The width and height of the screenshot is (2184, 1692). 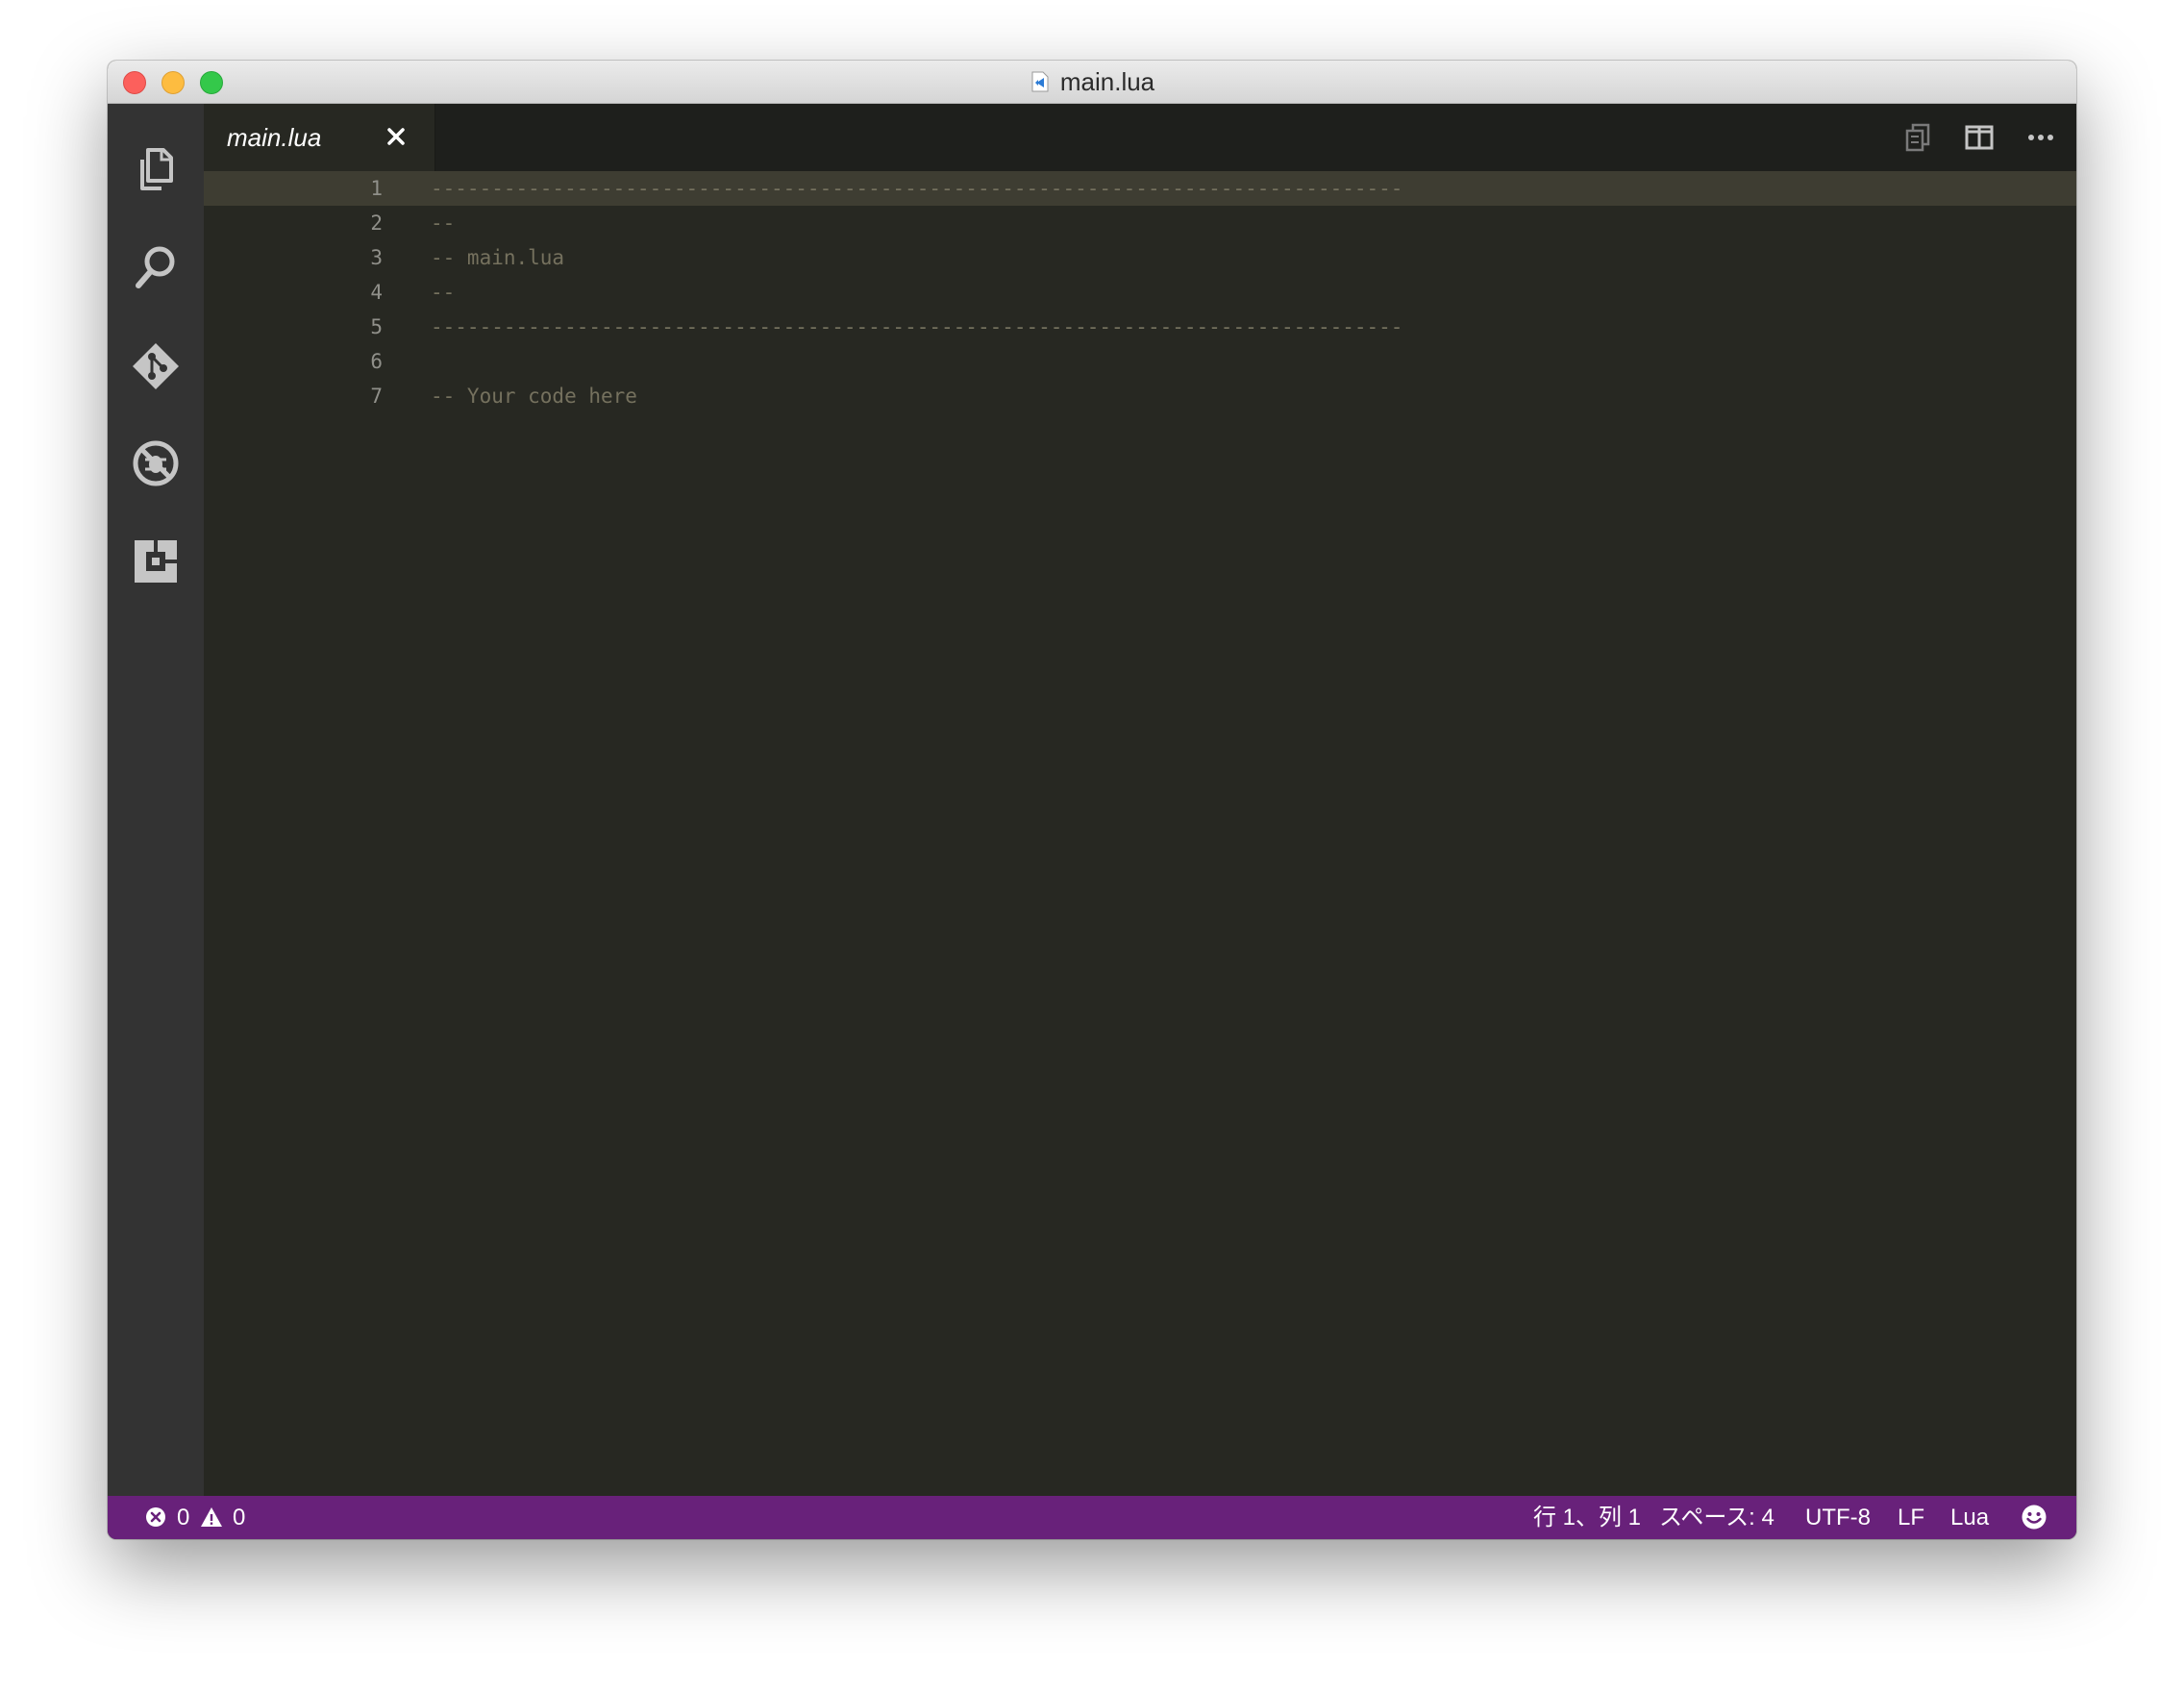 What do you see at coordinates (1092, 1517) in the screenshot?
I see `status-bar: 0 0 行 1、列 1 スペース: 4 UTF-8 LF Lua` at bounding box center [1092, 1517].